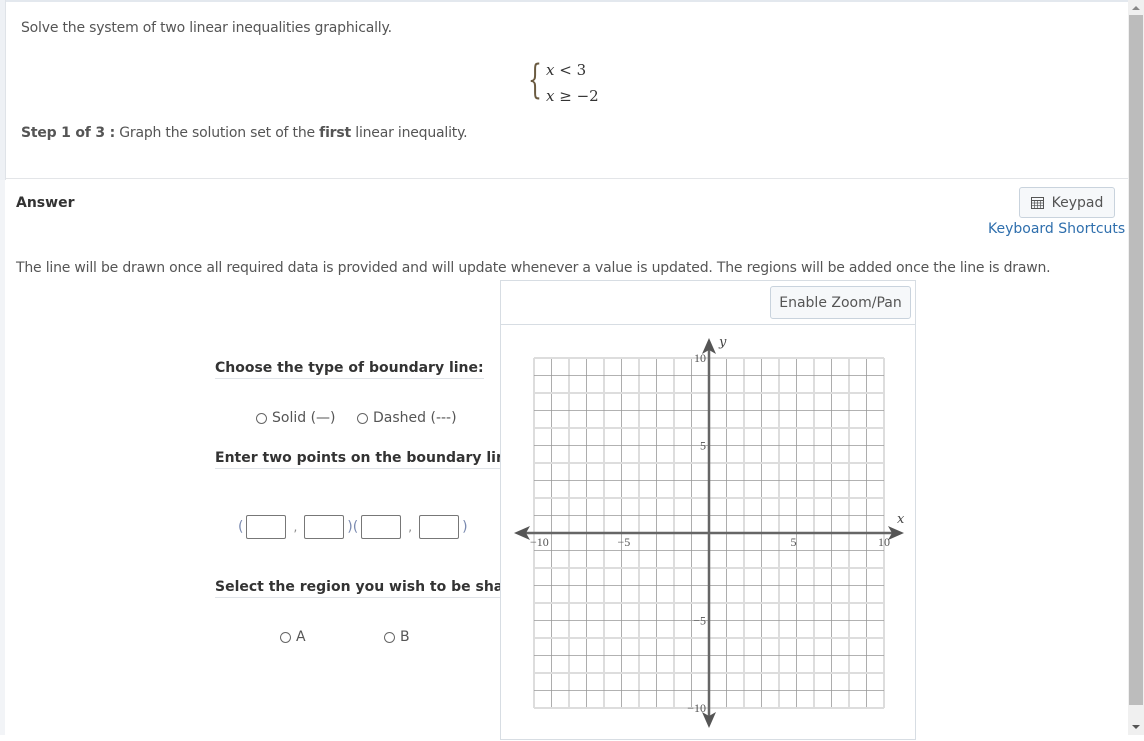  I want to click on y-axis-label: y, so click(722, 342).